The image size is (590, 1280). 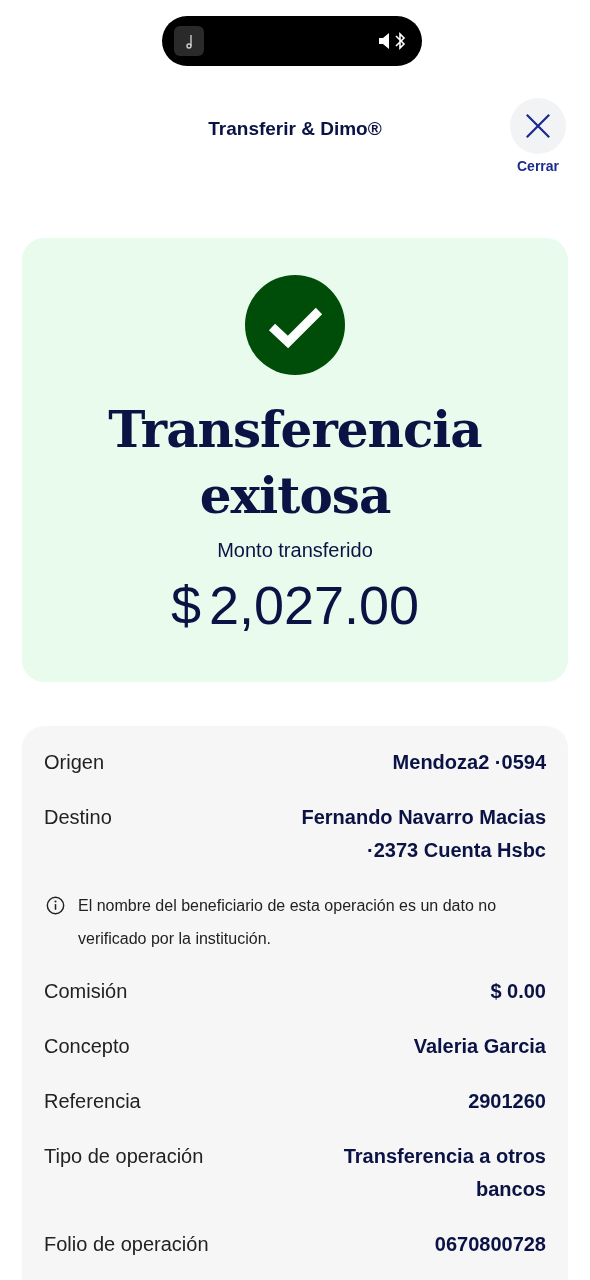 What do you see at coordinates (518, 991) in the screenshot?
I see `detail-value: $ 0.00` at bounding box center [518, 991].